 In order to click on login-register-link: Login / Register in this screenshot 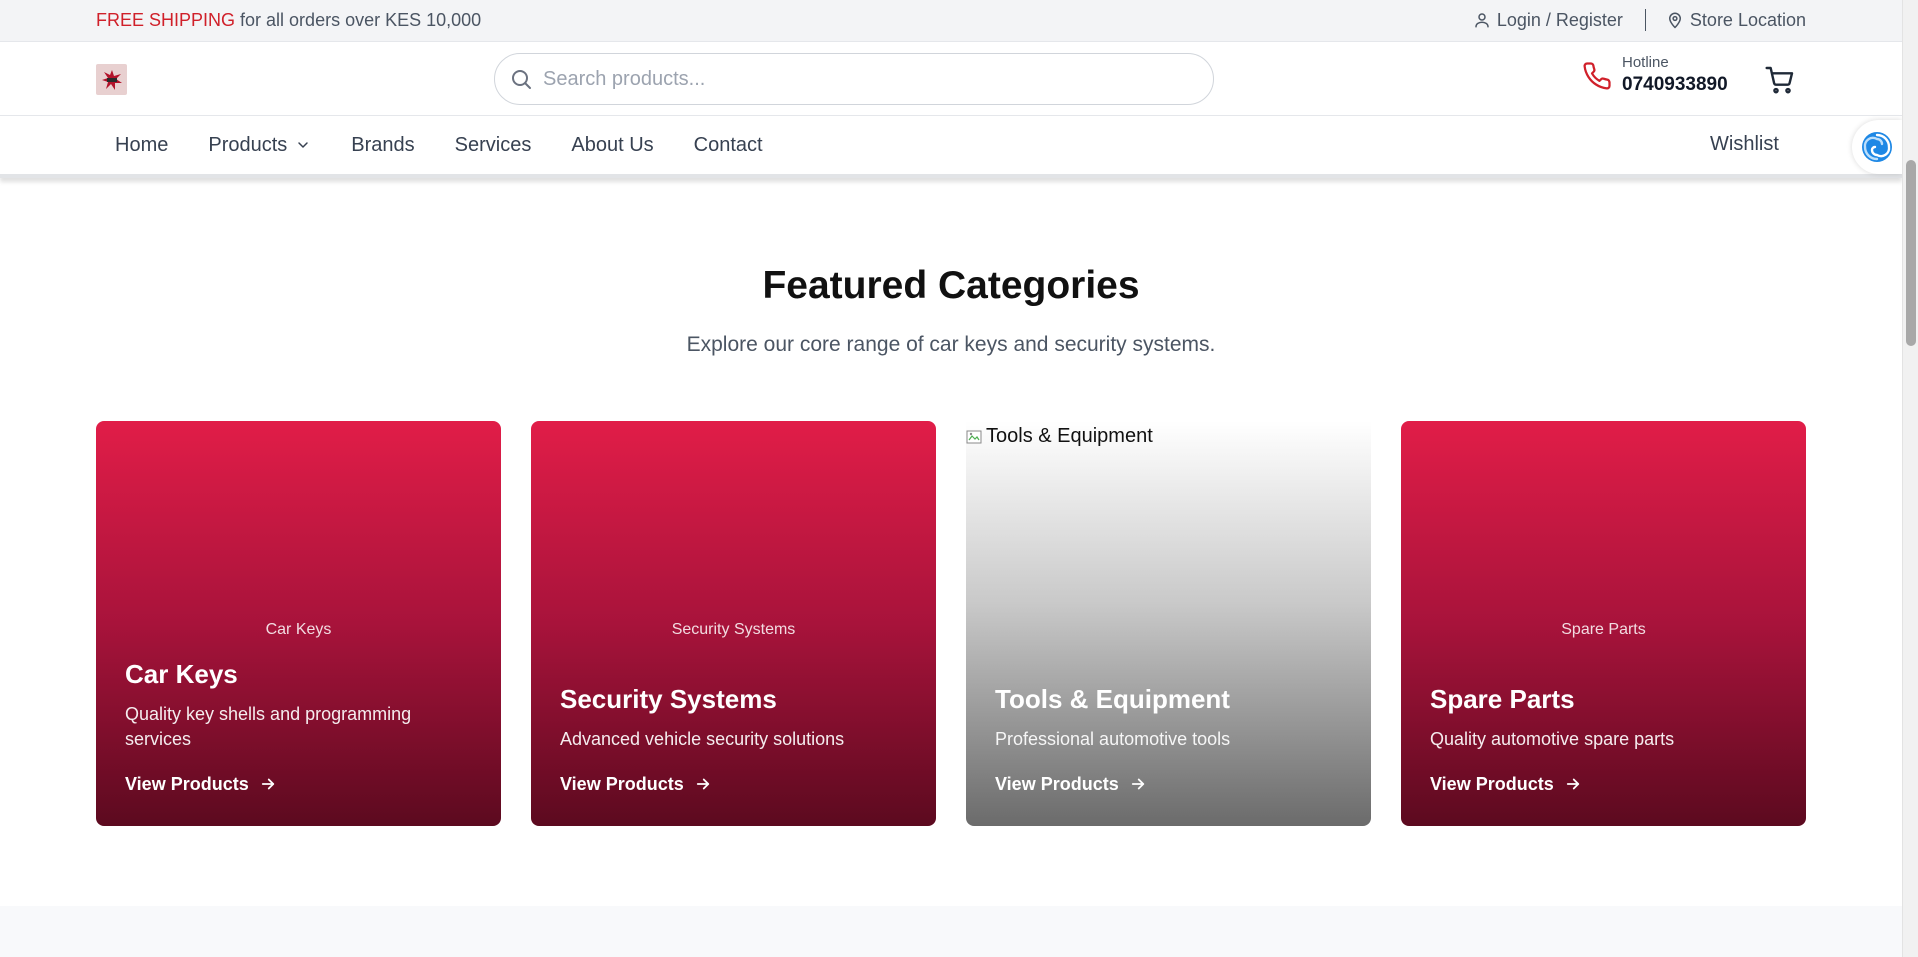, I will do `click(1548, 20)`.